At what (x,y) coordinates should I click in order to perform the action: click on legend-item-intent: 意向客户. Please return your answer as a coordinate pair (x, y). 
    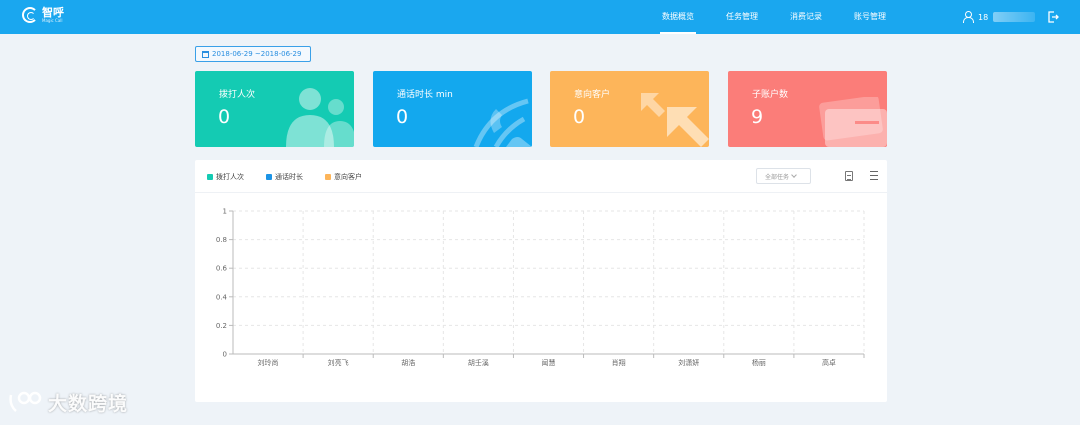
    Looking at the image, I should click on (343, 177).